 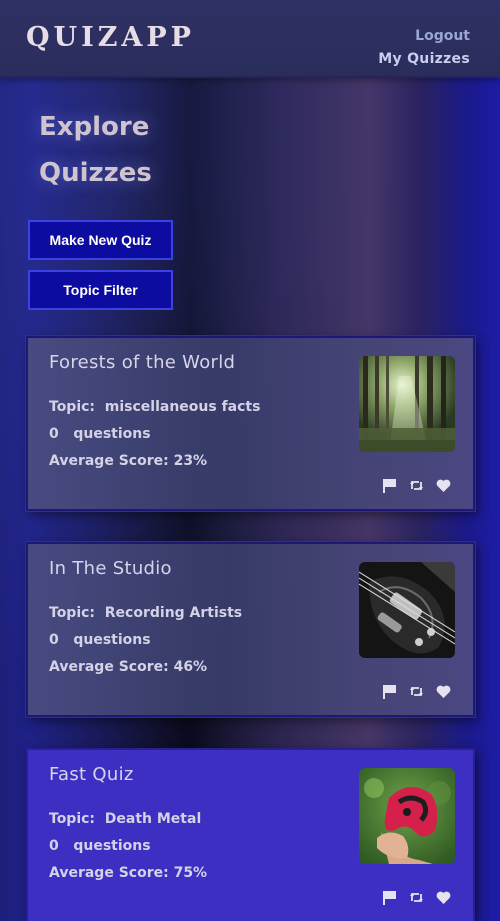 What do you see at coordinates (110, 568) in the screenshot?
I see `quiz-title: In The Studio` at bounding box center [110, 568].